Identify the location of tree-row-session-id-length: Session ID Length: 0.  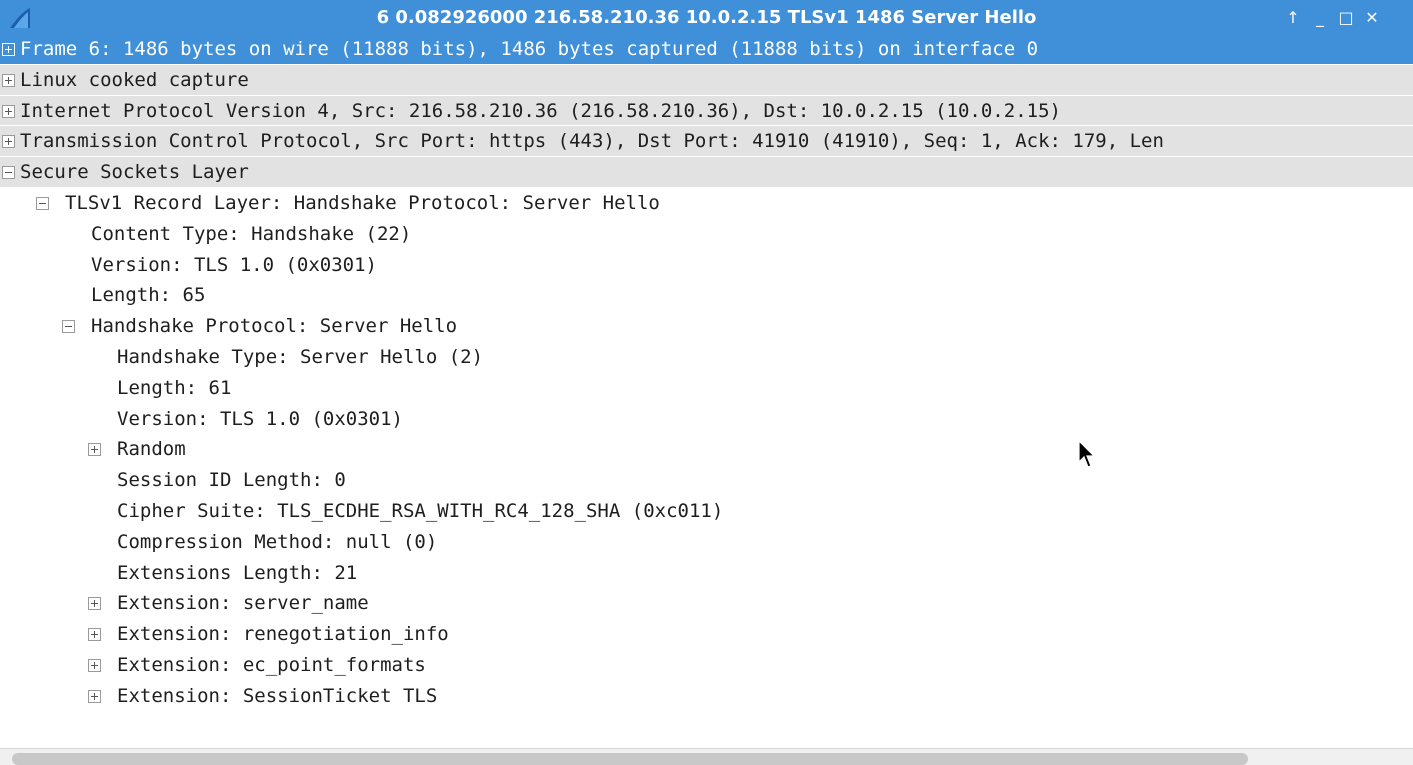
(706, 480).